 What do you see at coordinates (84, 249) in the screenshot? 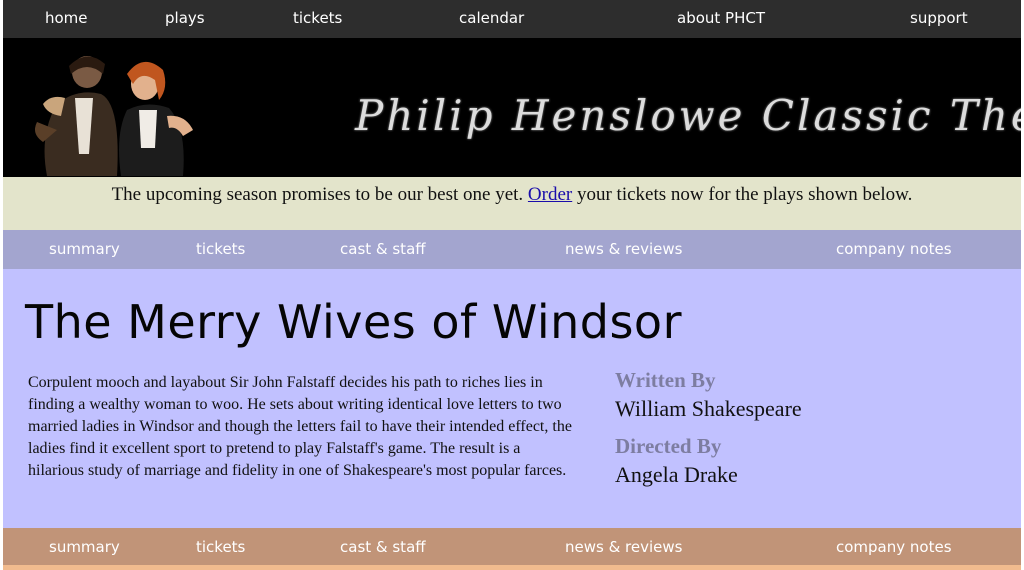
I see `subnav-summary: summary` at bounding box center [84, 249].